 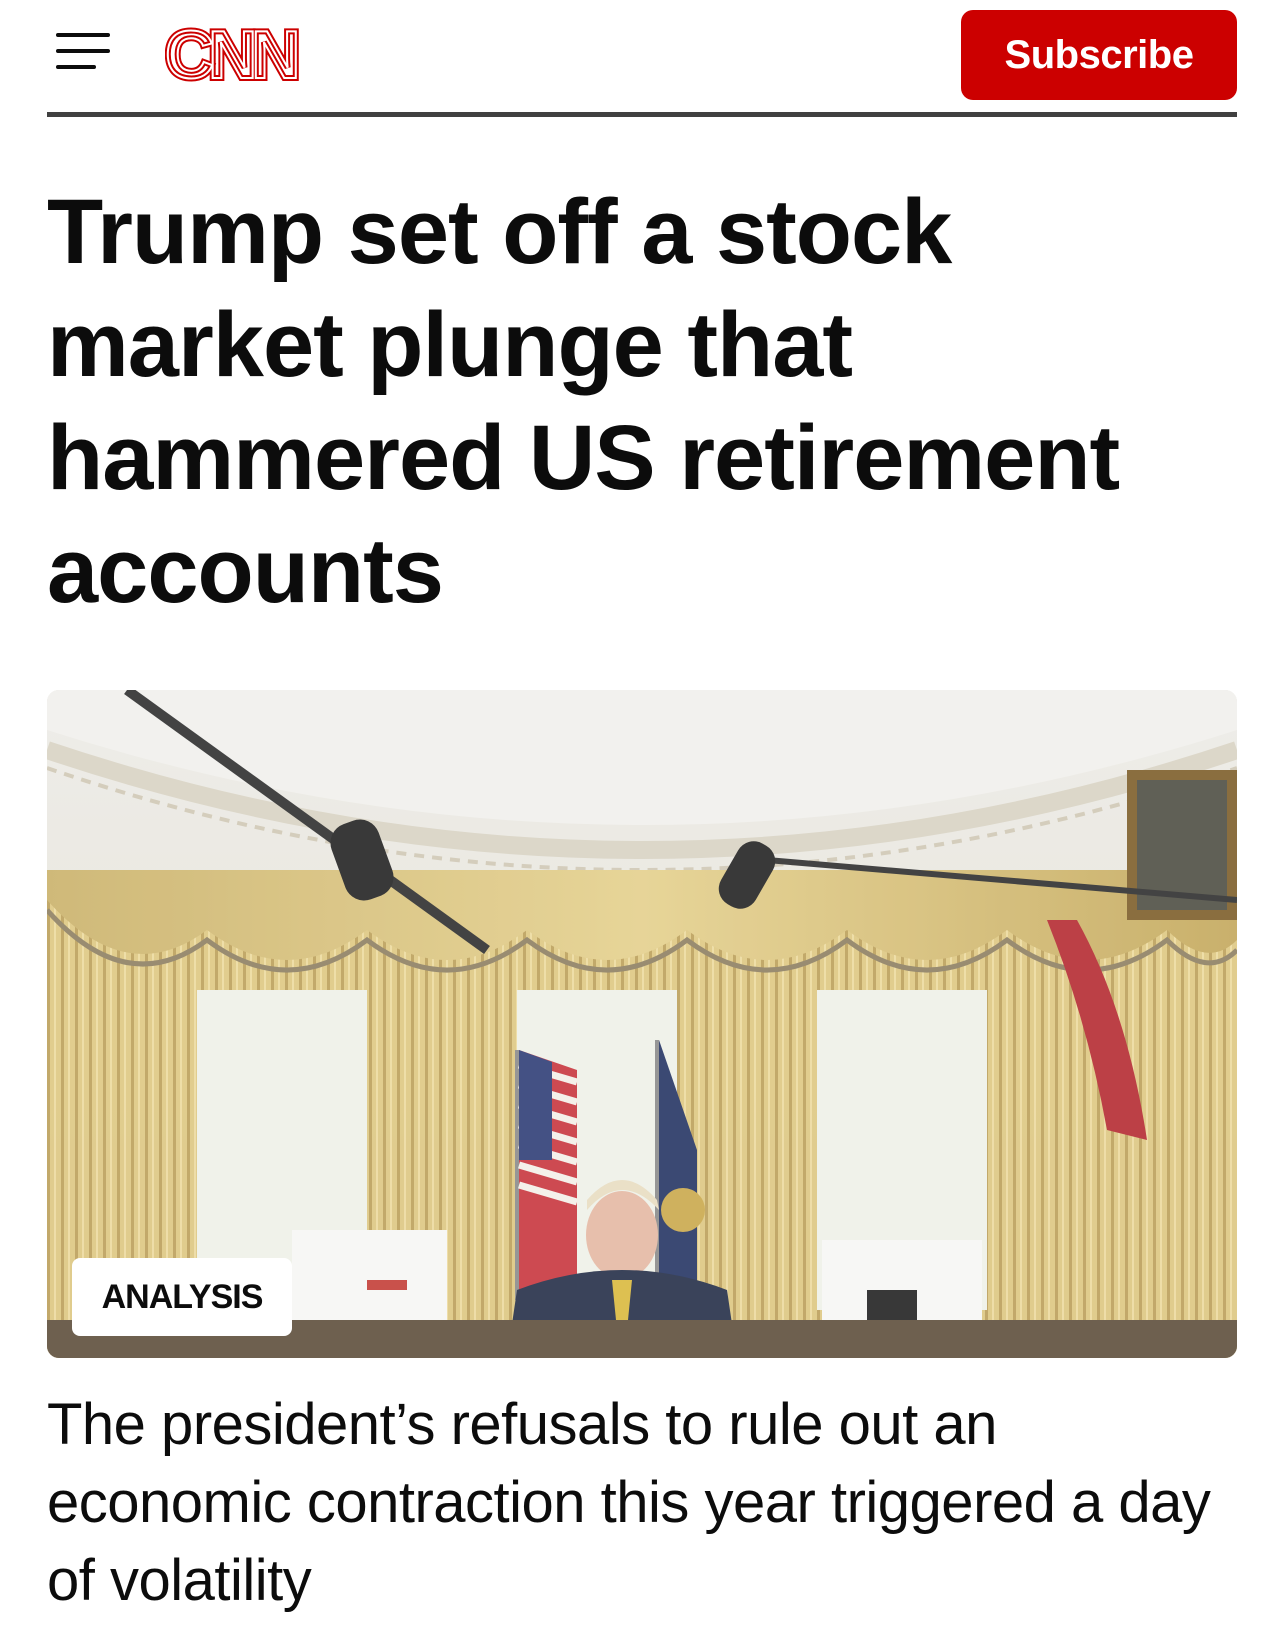 What do you see at coordinates (182, 1297) in the screenshot?
I see `analysis-badge: ANALYSIS` at bounding box center [182, 1297].